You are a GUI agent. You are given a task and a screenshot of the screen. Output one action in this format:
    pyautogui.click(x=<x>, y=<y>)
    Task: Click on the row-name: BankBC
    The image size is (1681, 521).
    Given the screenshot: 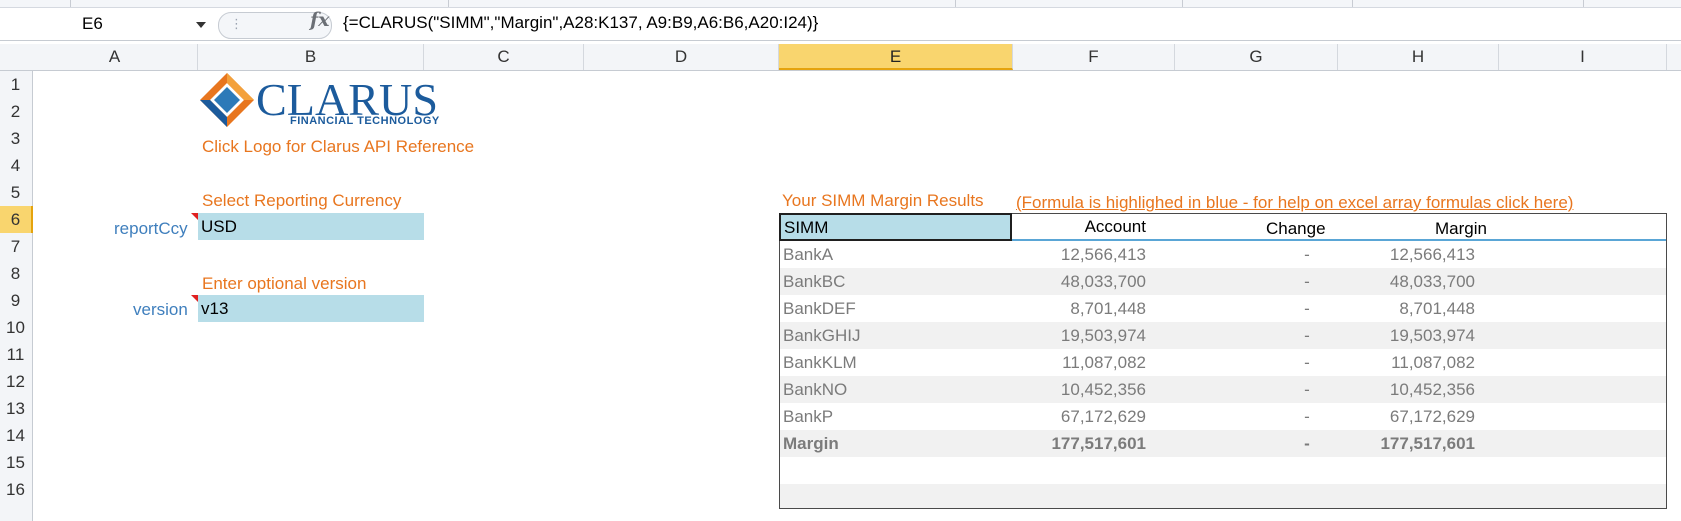 What is the action you would take?
    pyautogui.click(x=814, y=281)
    